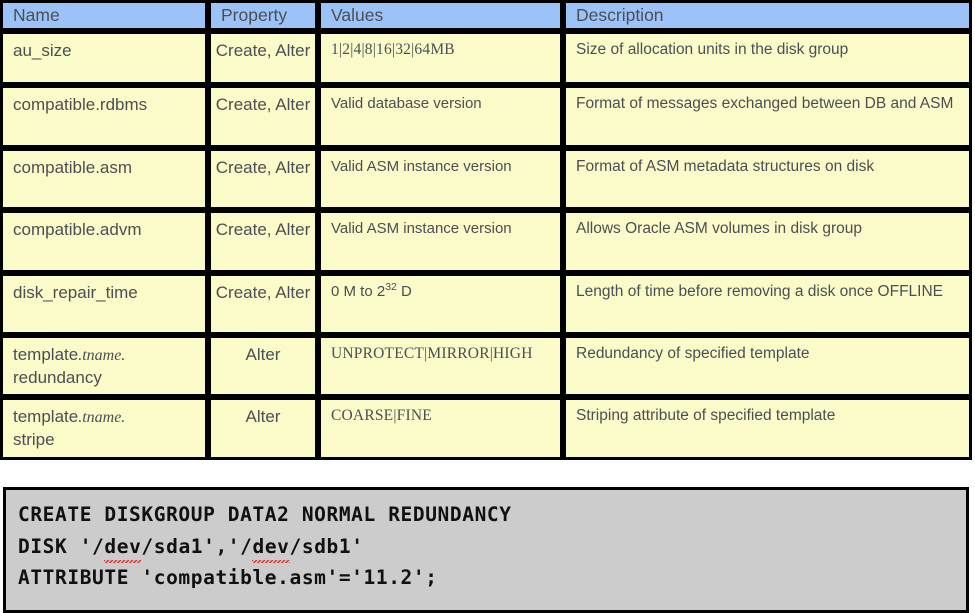  I want to click on cell-attribute-name: compatible.asm, so click(104, 179).